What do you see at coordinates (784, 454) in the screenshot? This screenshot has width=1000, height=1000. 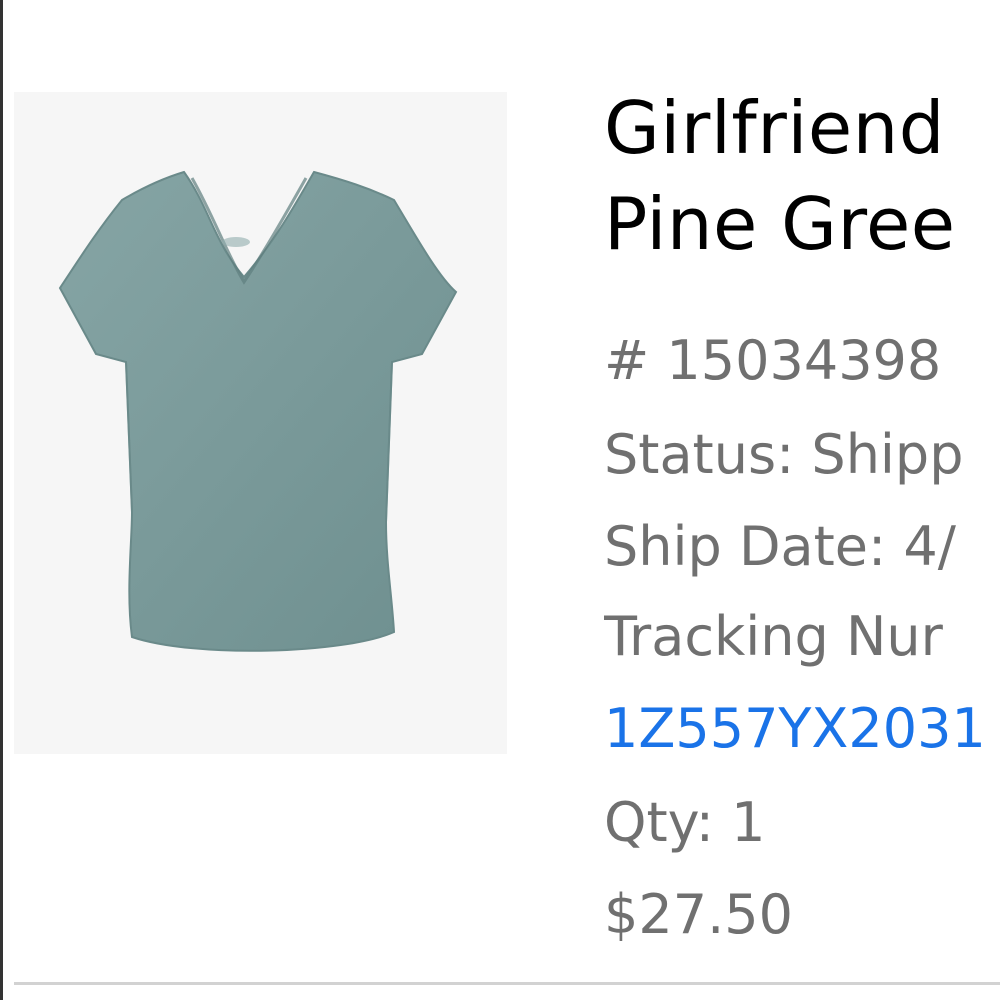 I see `shipping-status: Status: Shipp` at bounding box center [784, 454].